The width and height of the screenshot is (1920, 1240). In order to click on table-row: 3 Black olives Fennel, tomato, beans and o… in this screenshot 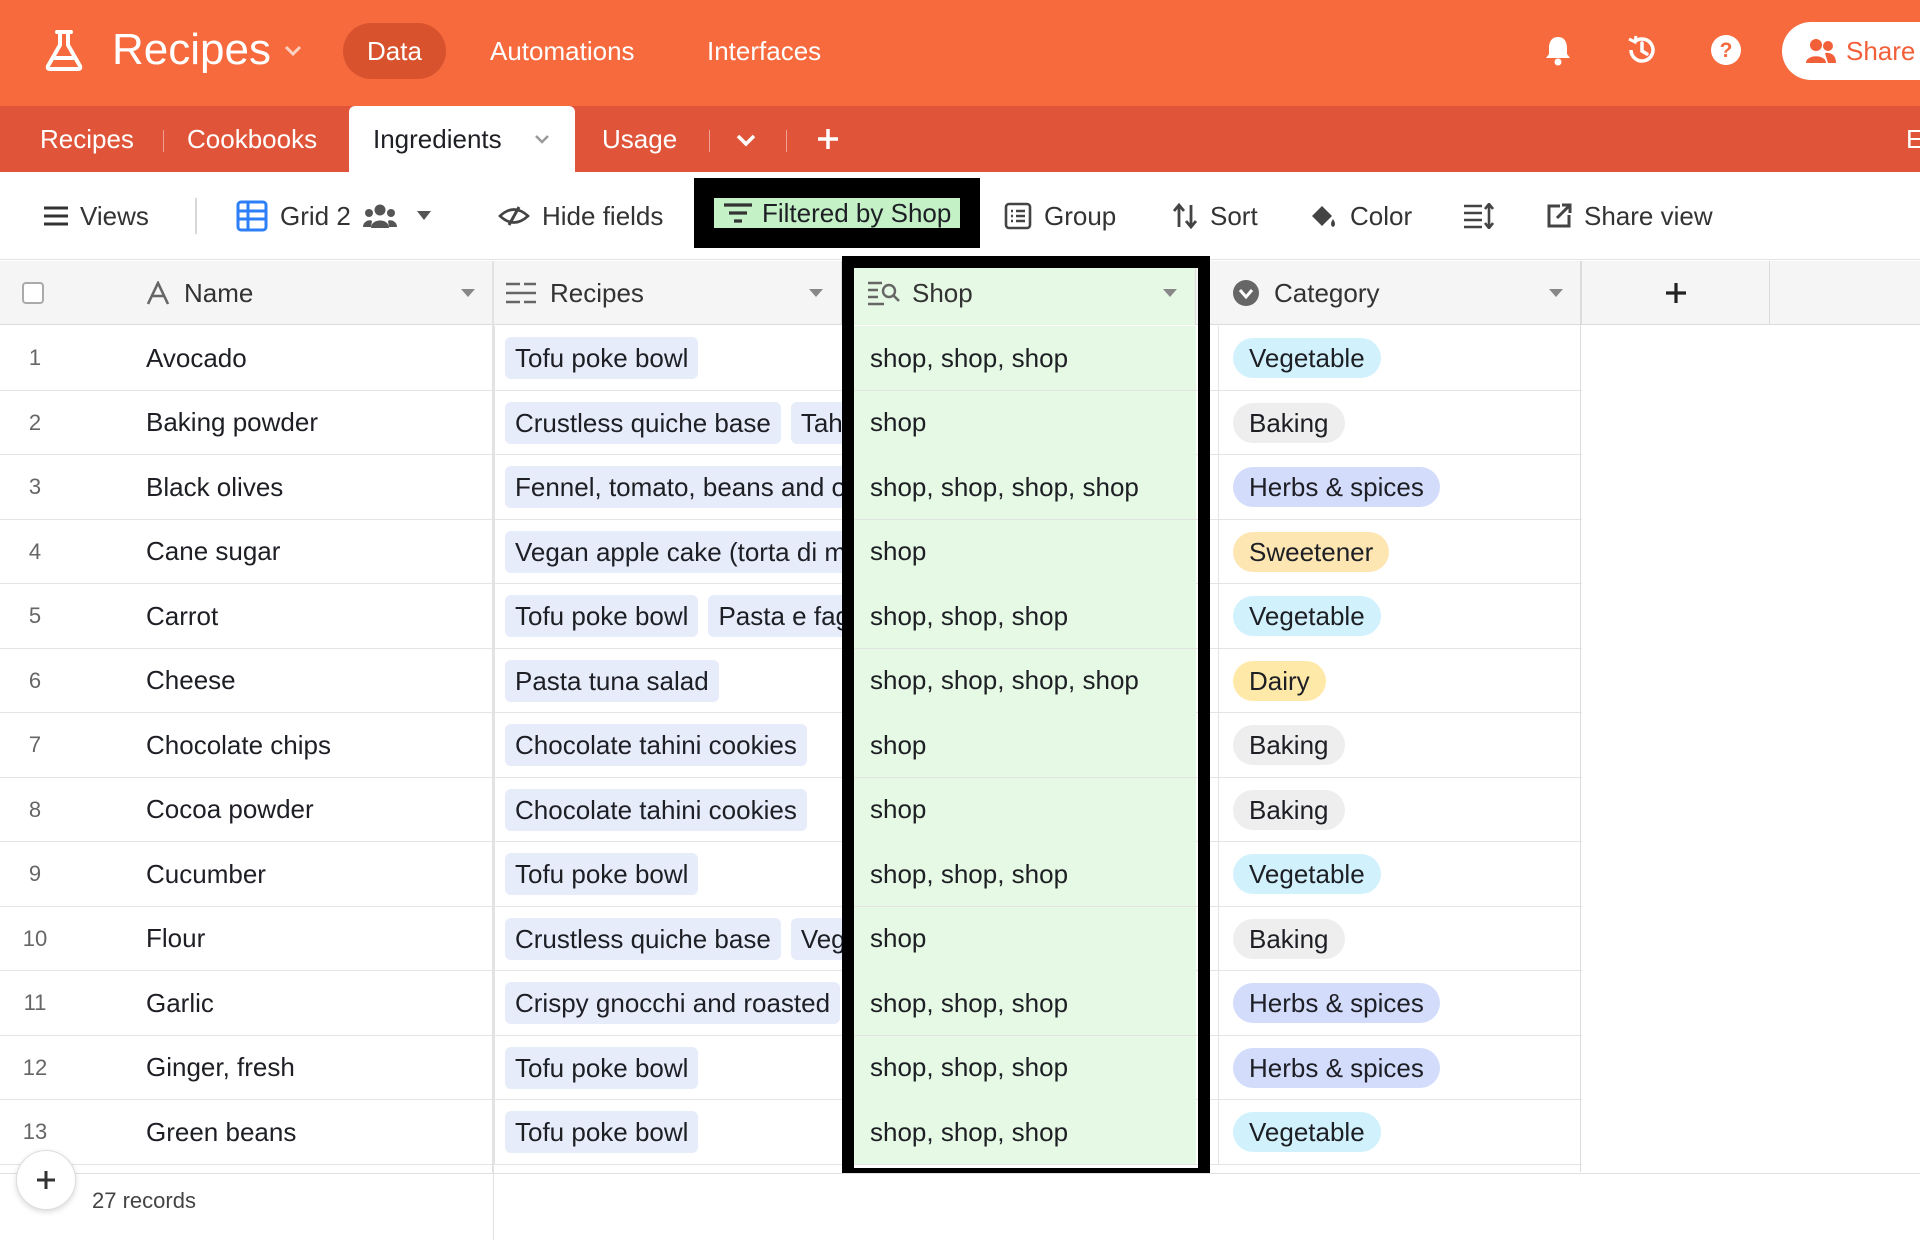, I will do `click(791, 487)`.